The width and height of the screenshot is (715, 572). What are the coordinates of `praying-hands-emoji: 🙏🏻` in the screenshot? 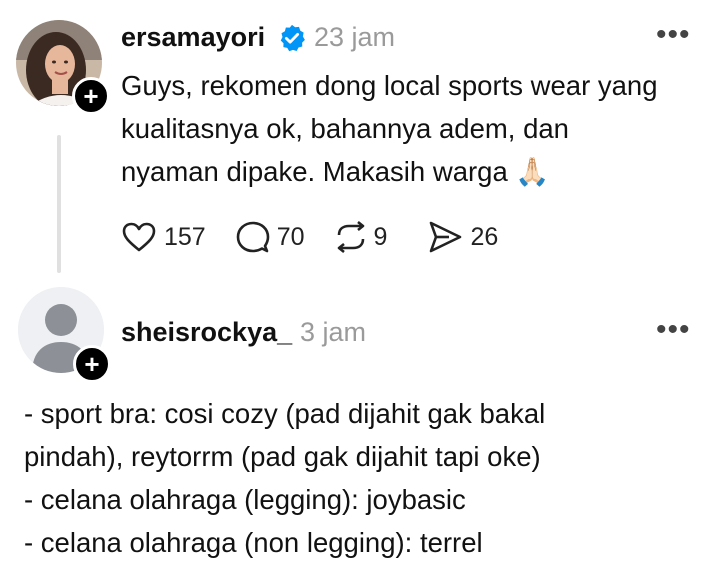 It's located at (532, 171).